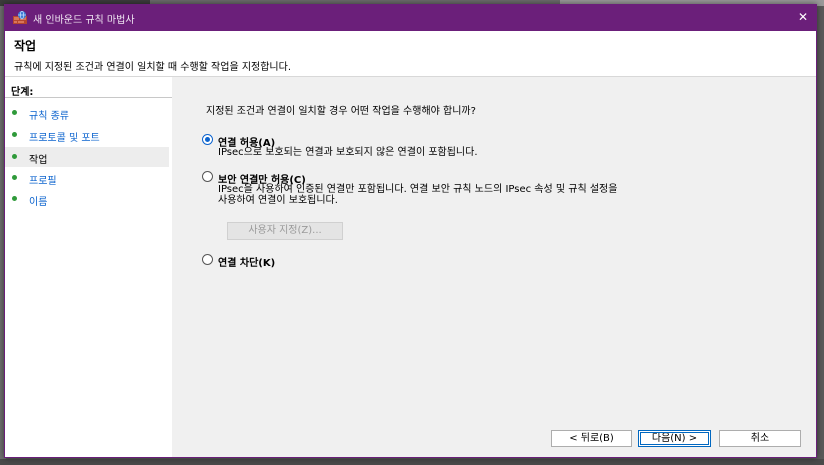 The height and width of the screenshot is (465, 824). What do you see at coordinates (22, 92) in the screenshot?
I see `steps-title: 단계:` at bounding box center [22, 92].